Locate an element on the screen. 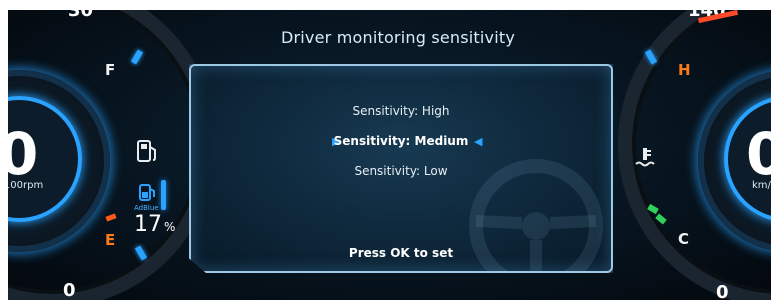  right-speed-tick-label-bottom: 0 is located at coordinates (722, 291).